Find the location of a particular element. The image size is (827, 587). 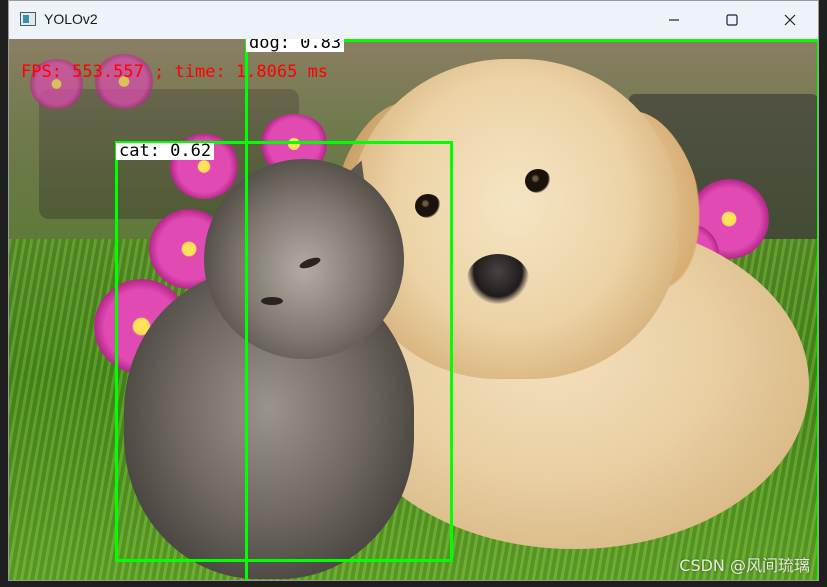

fps-readout: FPS: 553.557 ; time: 1.8065 ms is located at coordinates (175, 72).